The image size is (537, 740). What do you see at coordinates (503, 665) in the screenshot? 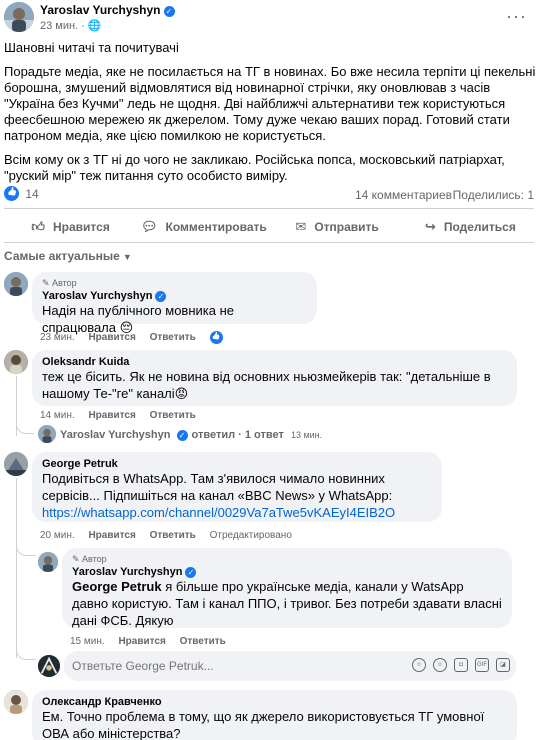
I see `sticker-icon: ◪` at bounding box center [503, 665].